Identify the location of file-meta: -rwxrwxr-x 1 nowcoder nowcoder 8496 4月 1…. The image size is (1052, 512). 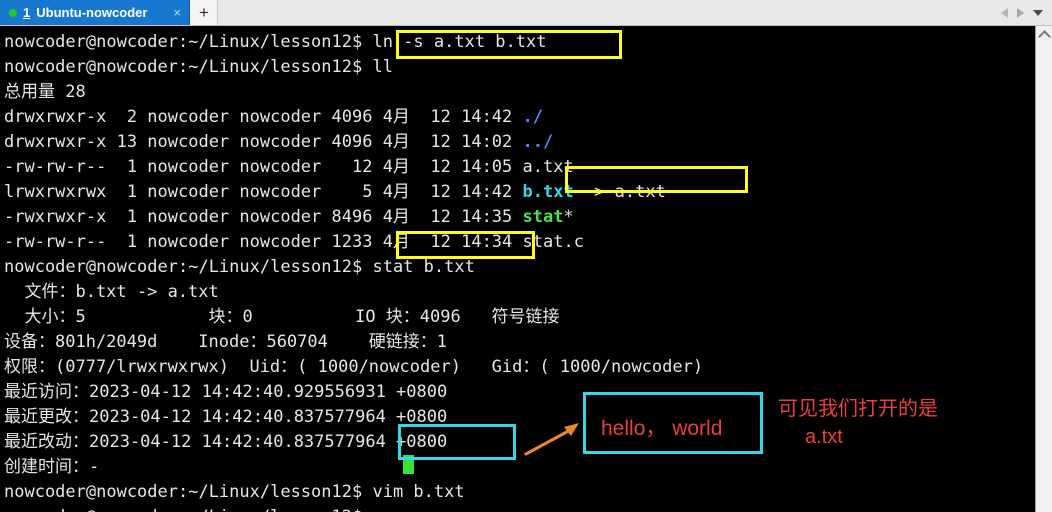
(263, 217).